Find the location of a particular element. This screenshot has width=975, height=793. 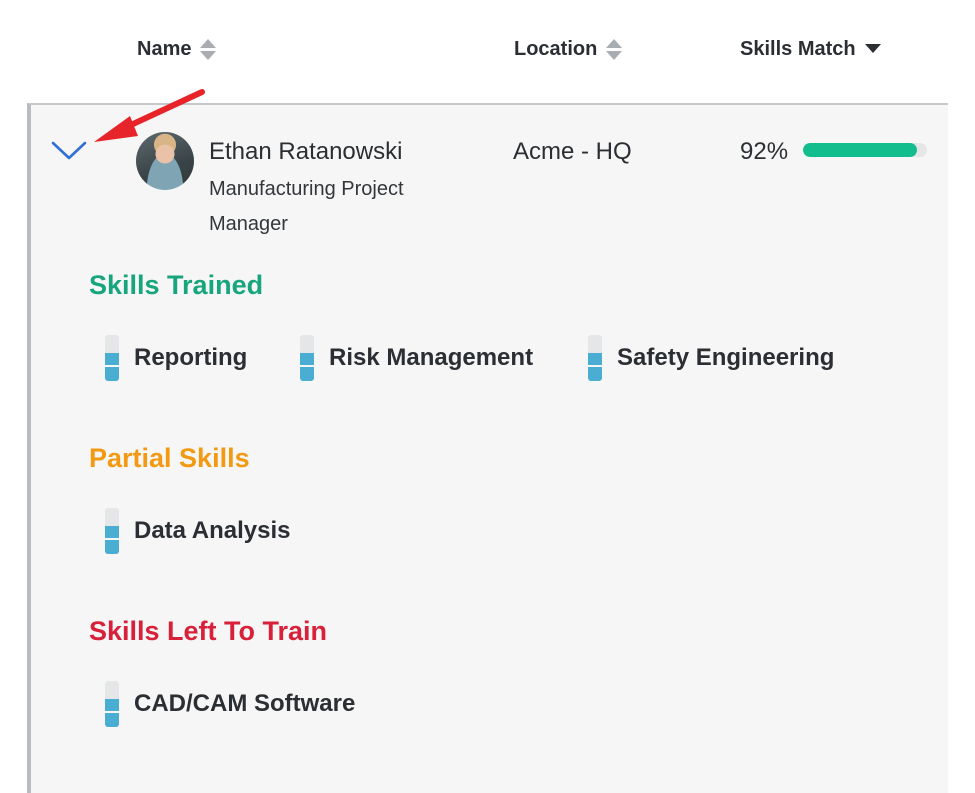

skill-label: CAD/CAM Software is located at coordinates (245, 703).